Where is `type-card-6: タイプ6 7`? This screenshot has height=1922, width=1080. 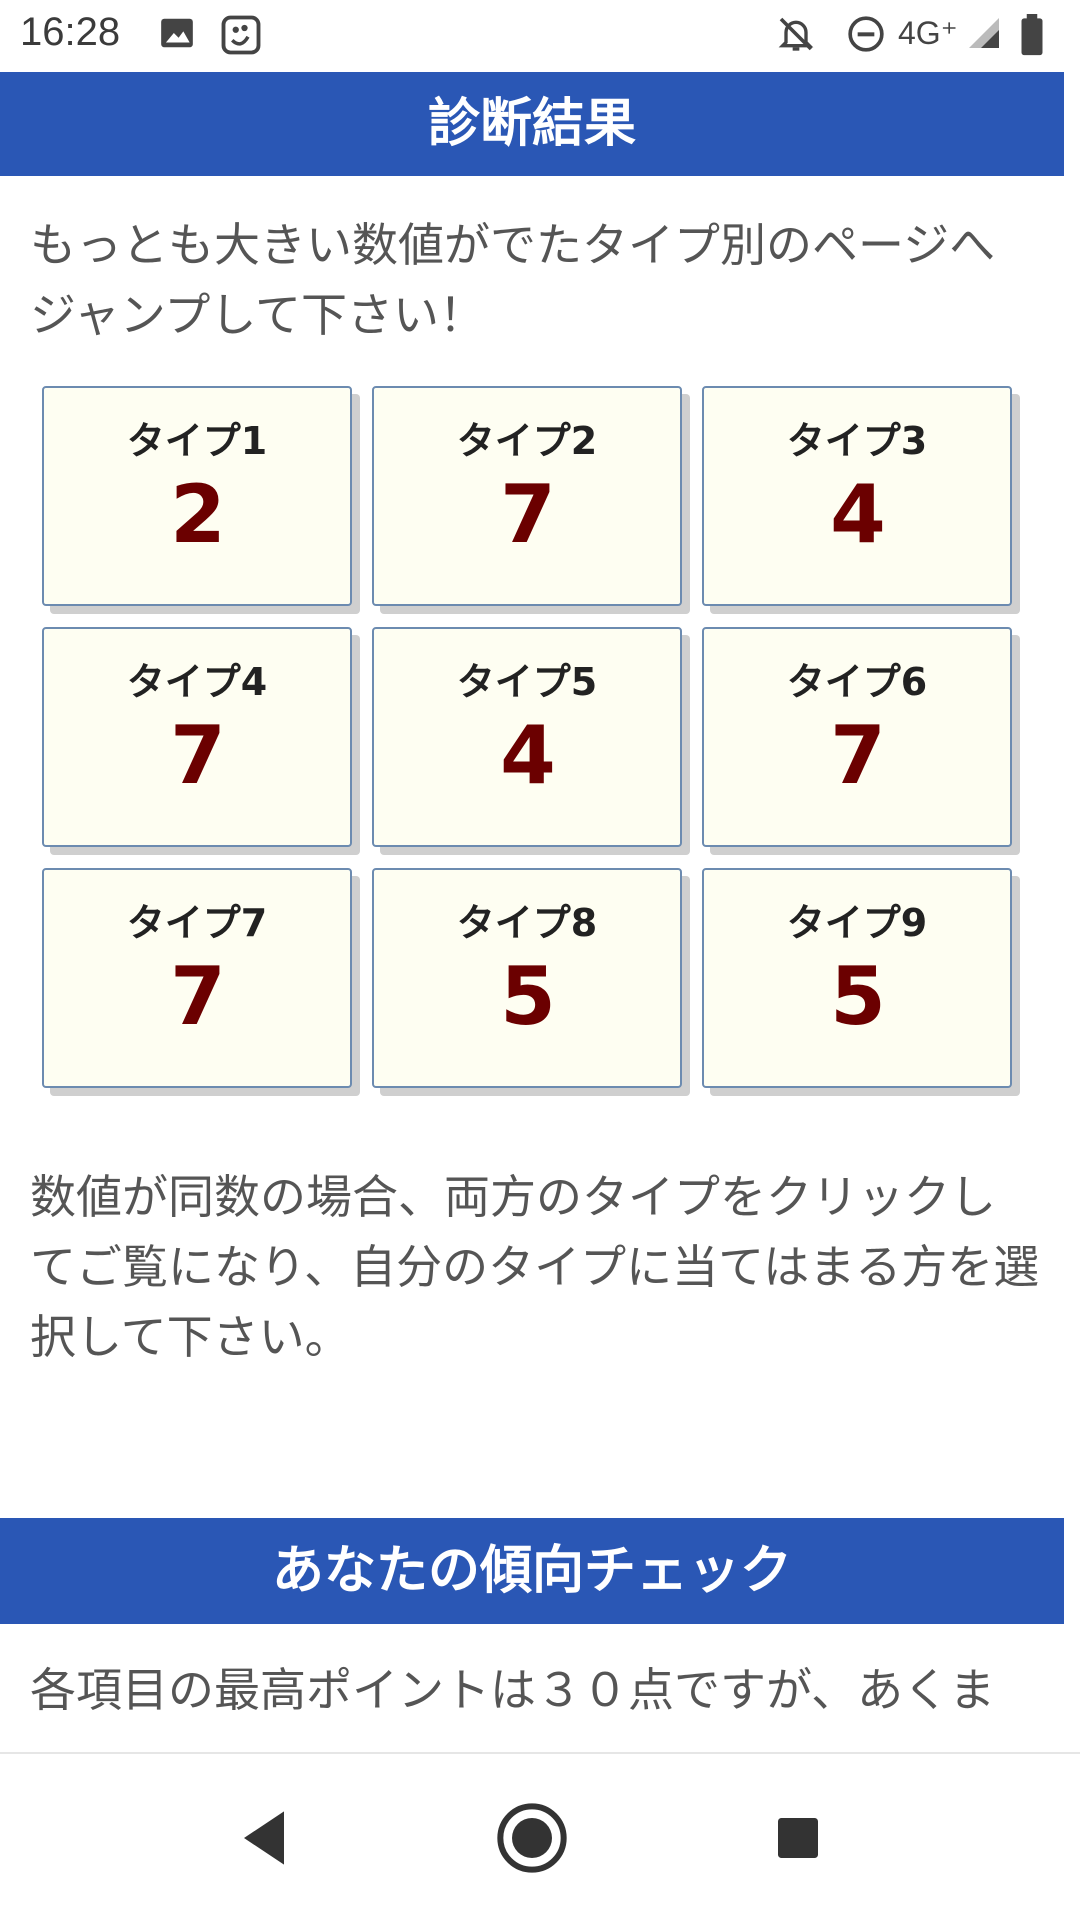 type-card-6: タイプ6 7 is located at coordinates (857, 737).